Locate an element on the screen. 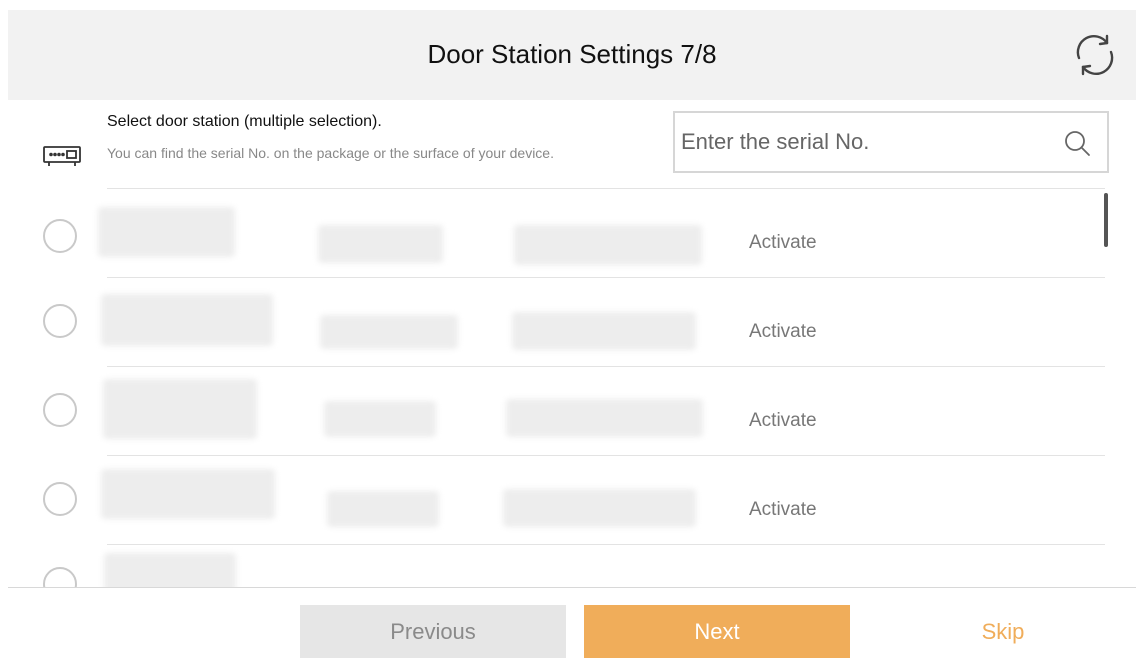 This screenshot has width=1136, height=669. list-item is located at coordinates (568, 566).